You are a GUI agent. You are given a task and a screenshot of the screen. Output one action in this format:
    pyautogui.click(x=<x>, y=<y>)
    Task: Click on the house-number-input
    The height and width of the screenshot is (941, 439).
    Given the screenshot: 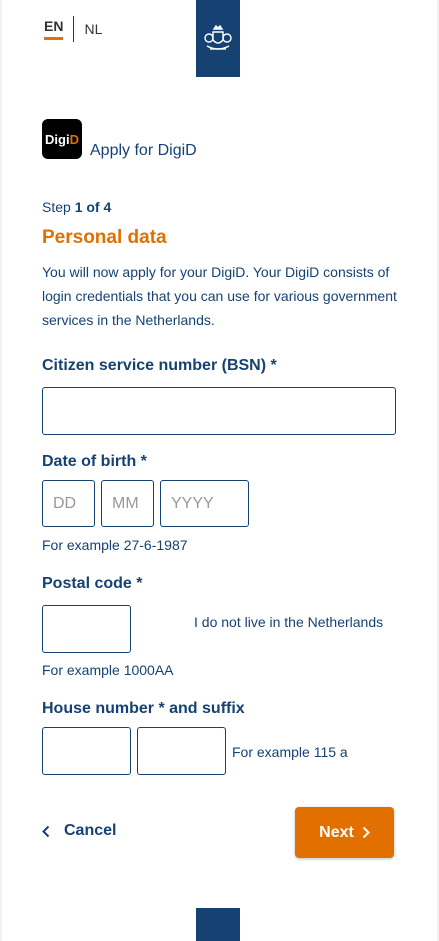 What is the action you would take?
    pyautogui.click(x=86, y=751)
    